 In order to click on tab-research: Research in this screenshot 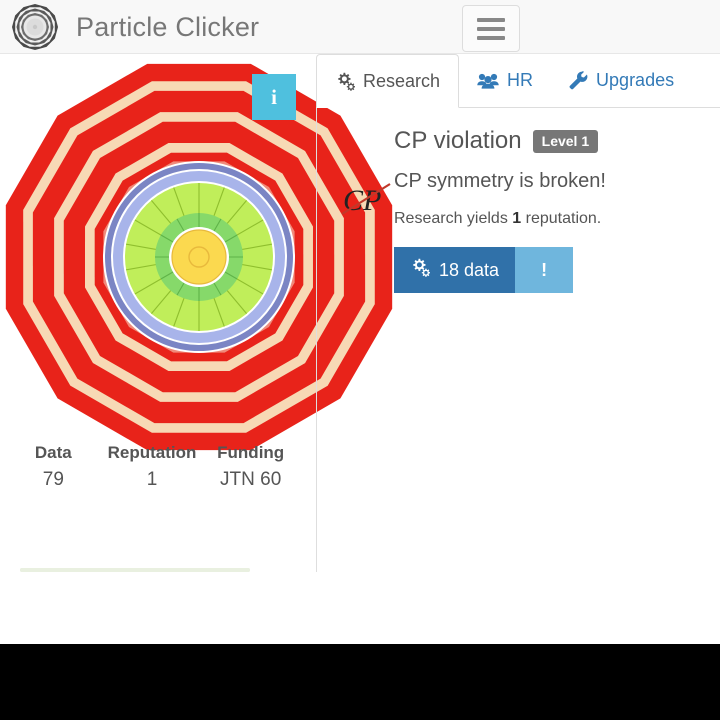, I will do `click(388, 81)`.